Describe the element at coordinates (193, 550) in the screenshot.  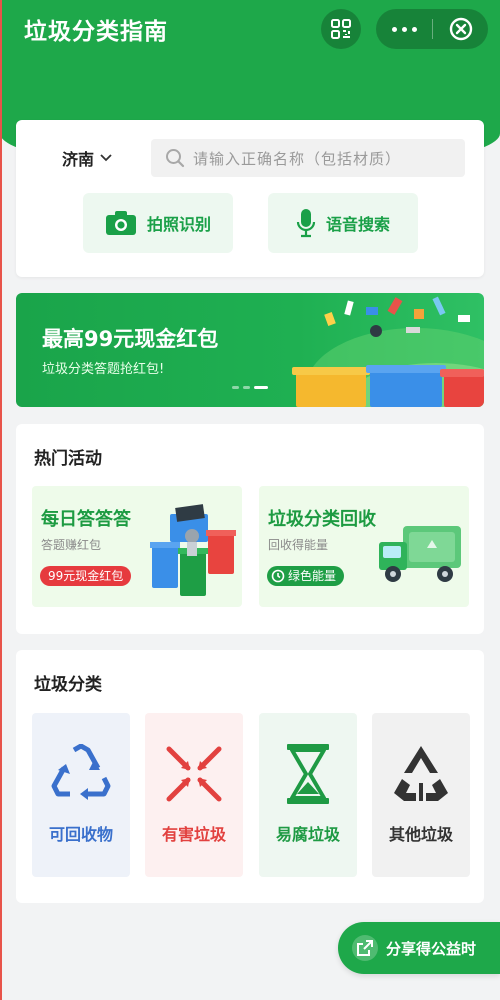
I see `quiz-bins-illustration` at that location.